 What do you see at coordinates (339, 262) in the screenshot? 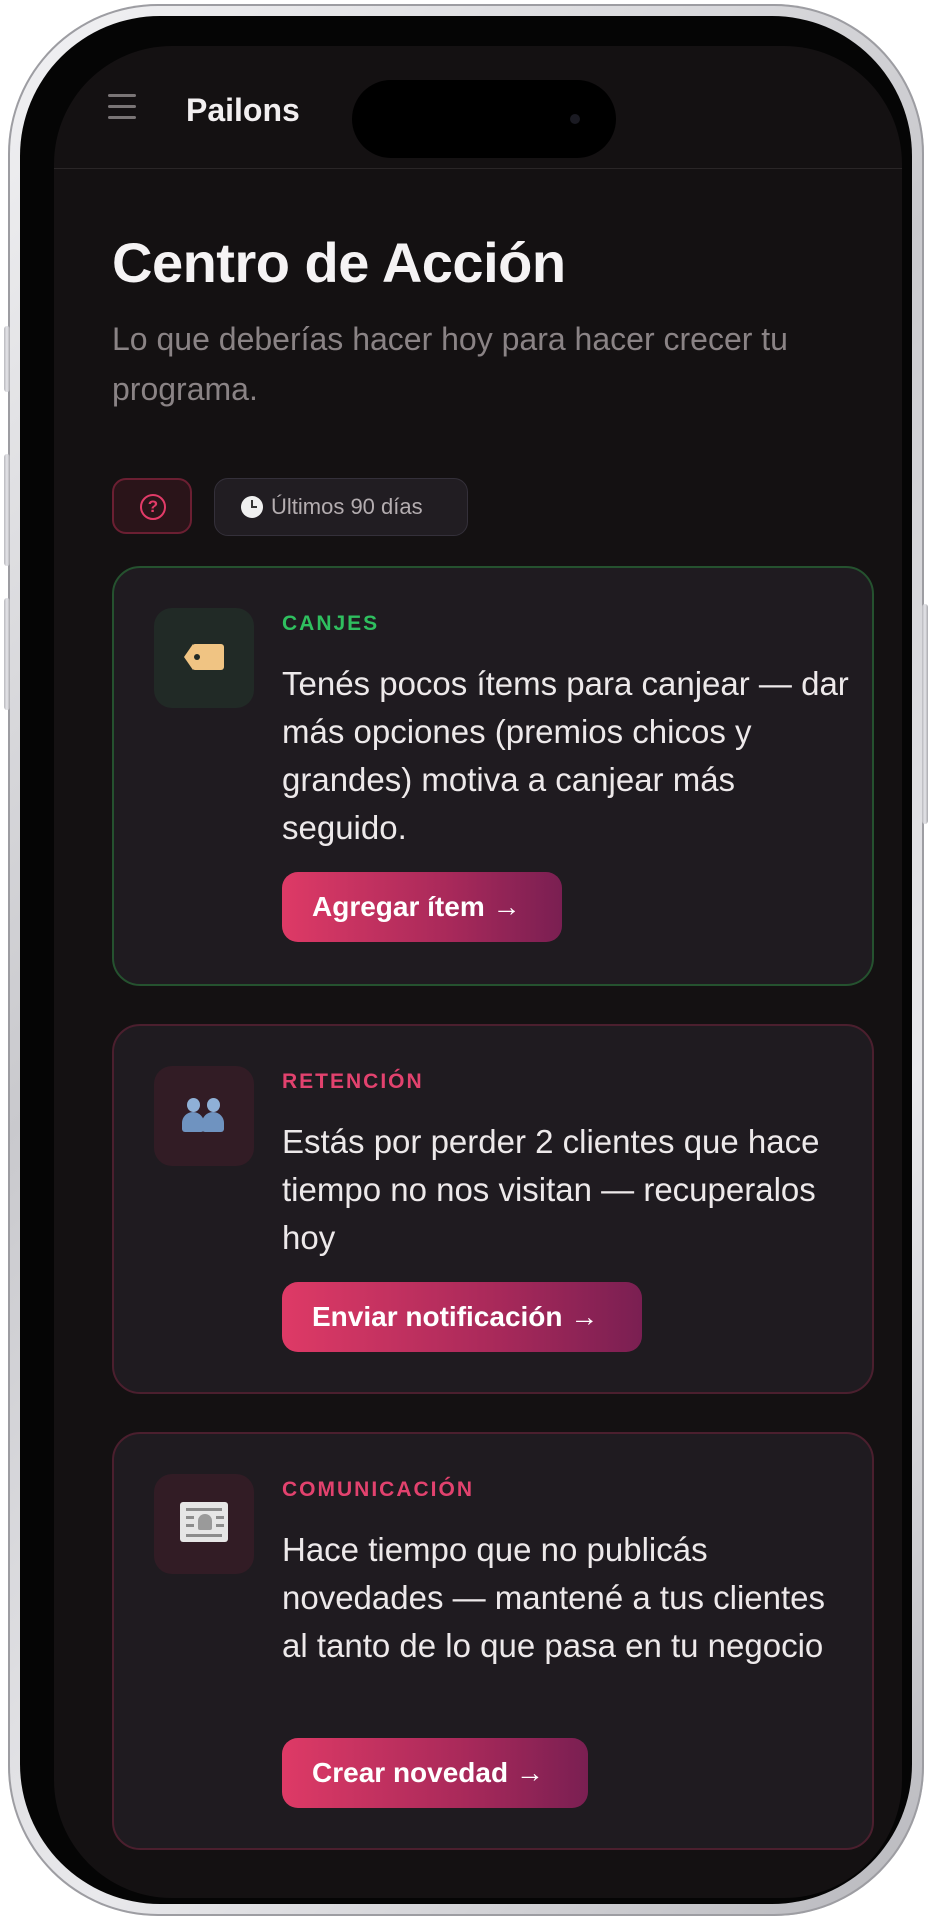
I see `page-title: Centro de Acción` at bounding box center [339, 262].